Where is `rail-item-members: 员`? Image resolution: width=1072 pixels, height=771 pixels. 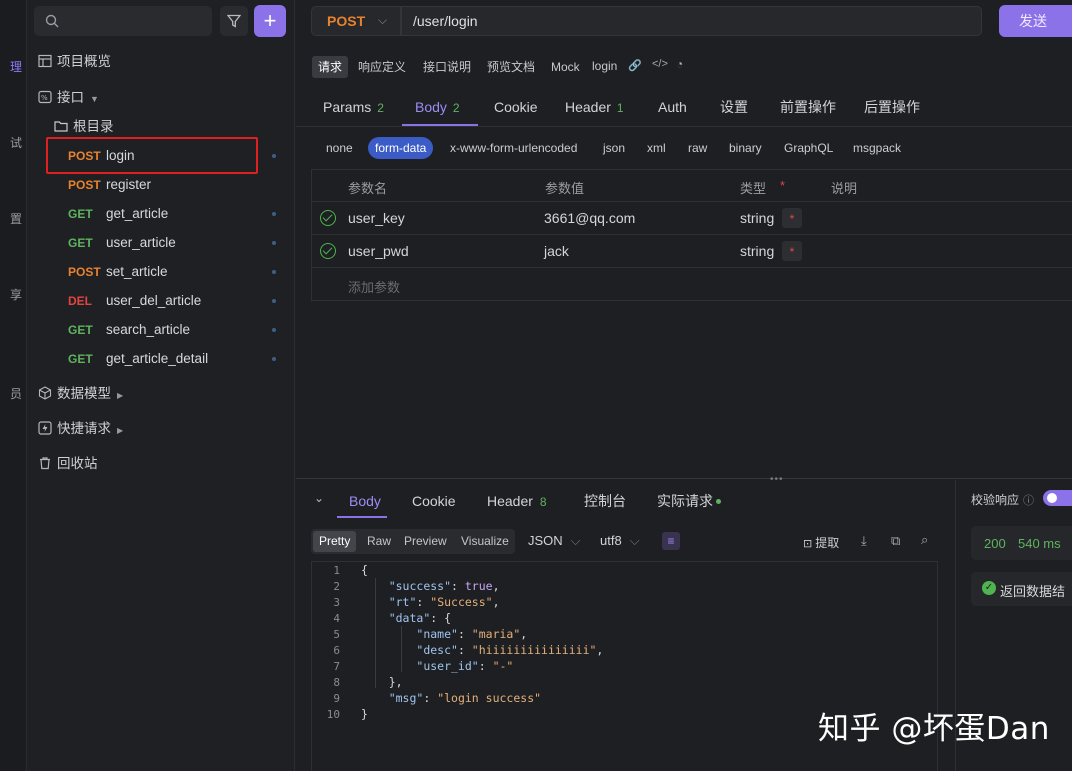 rail-item-members: 员 is located at coordinates (11, 393).